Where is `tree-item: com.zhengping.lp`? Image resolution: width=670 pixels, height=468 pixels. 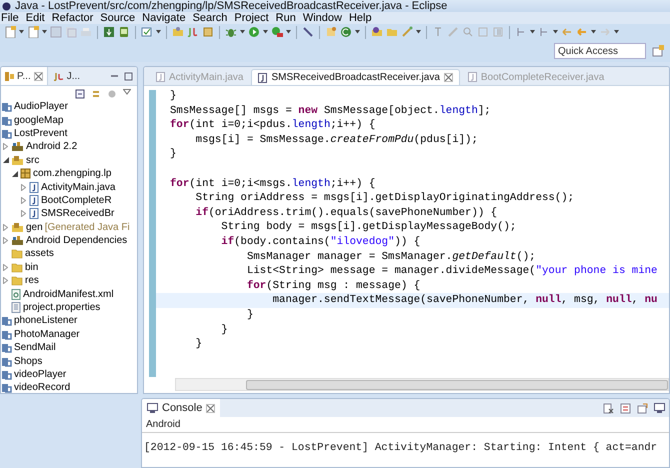 tree-item: com.zhengping.lp is located at coordinates (72, 174).